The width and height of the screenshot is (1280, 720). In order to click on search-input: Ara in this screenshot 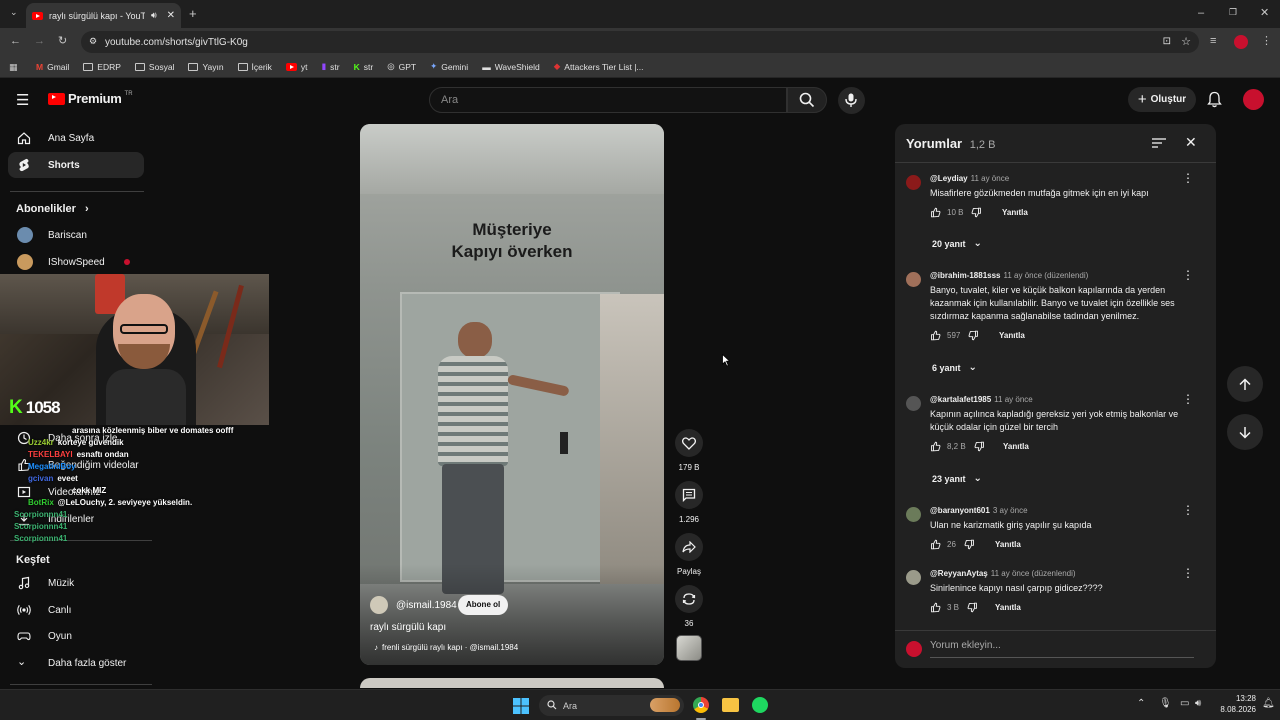, I will do `click(608, 100)`.